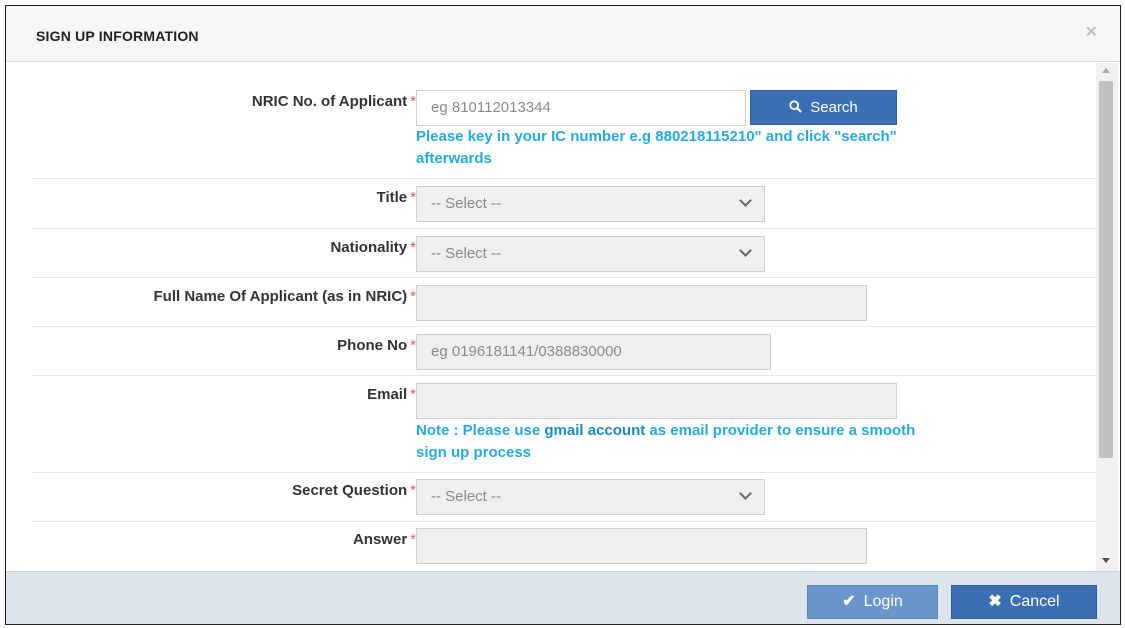  Describe the element at coordinates (834, 107) in the screenshot. I see `search-button-label: Search` at that location.